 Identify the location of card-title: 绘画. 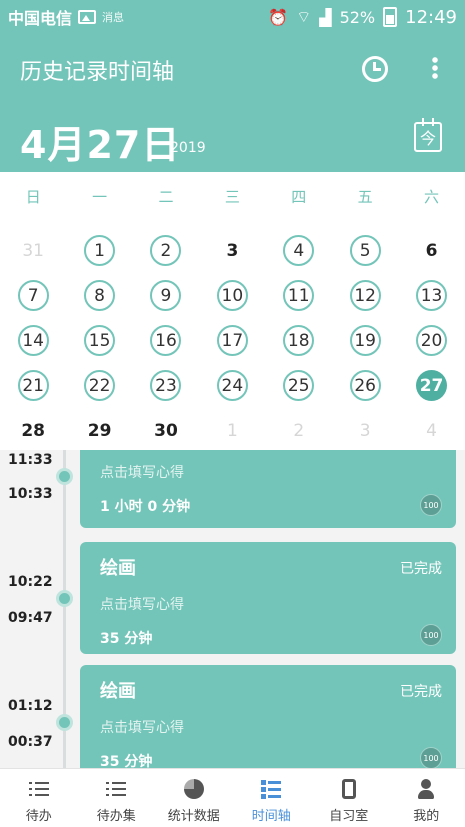
(118, 691).